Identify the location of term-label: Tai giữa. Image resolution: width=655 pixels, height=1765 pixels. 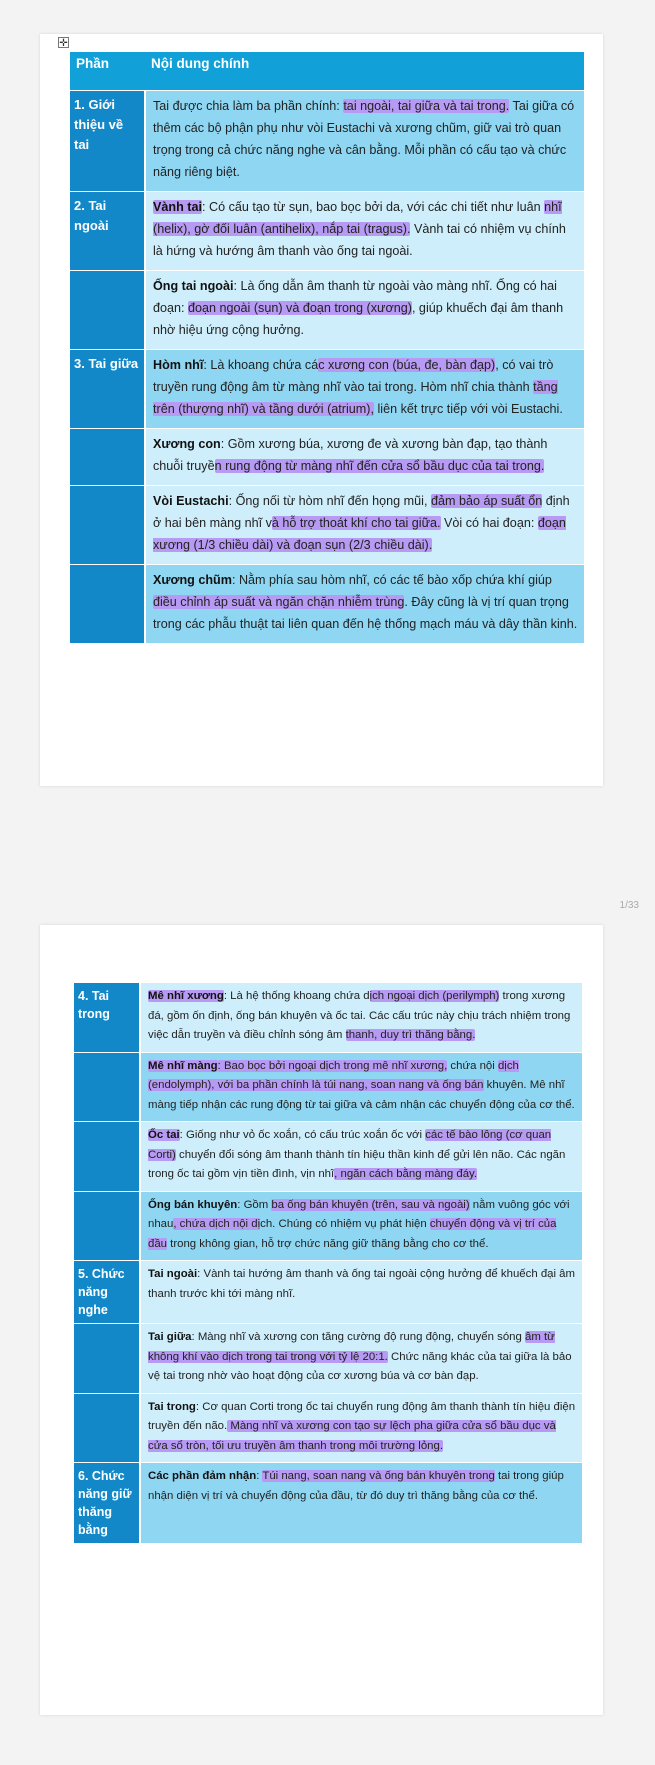
(170, 1337).